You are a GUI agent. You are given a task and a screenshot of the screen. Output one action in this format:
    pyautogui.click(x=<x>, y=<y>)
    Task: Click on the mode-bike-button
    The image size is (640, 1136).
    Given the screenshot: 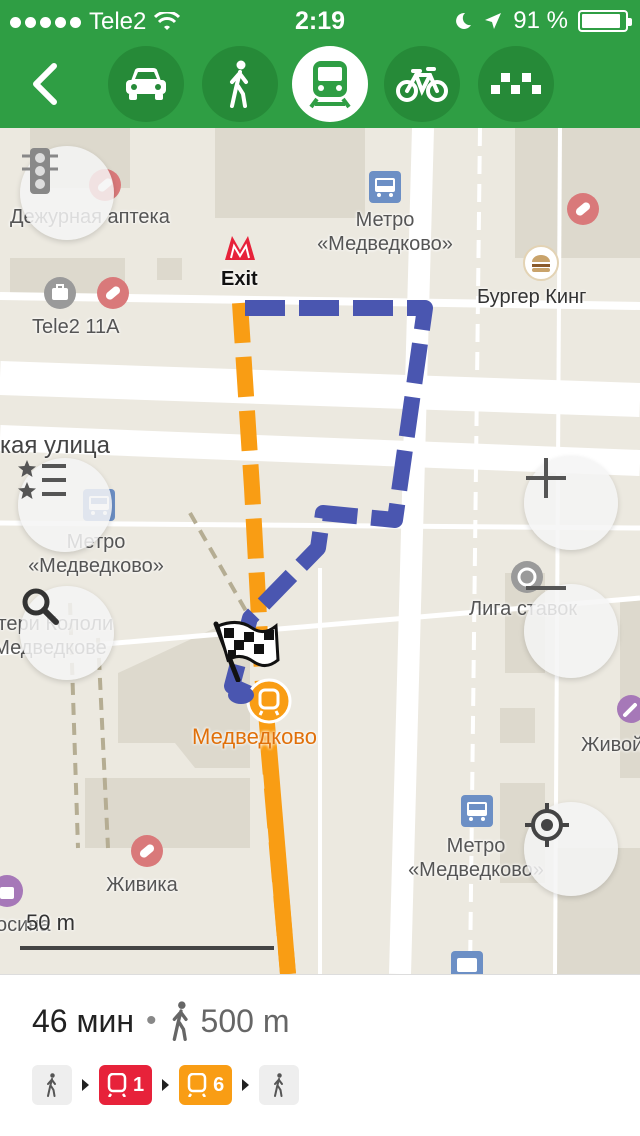 What is the action you would take?
    pyautogui.click(x=422, y=84)
    